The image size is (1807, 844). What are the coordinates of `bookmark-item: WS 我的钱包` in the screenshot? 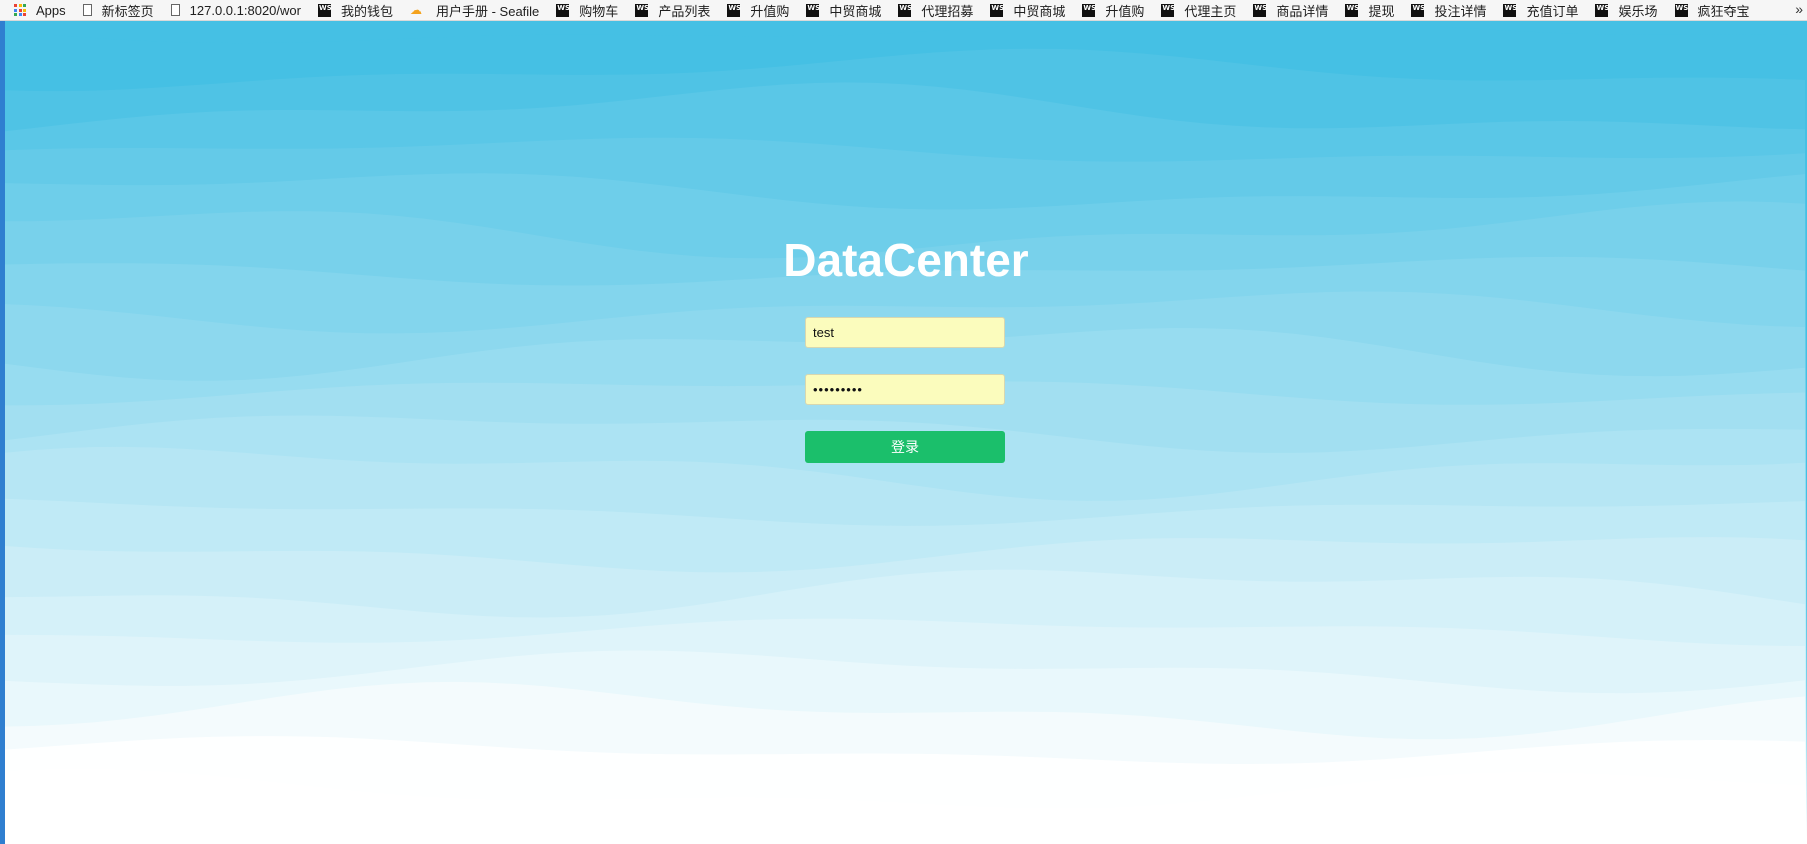 It's located at (355, 10).